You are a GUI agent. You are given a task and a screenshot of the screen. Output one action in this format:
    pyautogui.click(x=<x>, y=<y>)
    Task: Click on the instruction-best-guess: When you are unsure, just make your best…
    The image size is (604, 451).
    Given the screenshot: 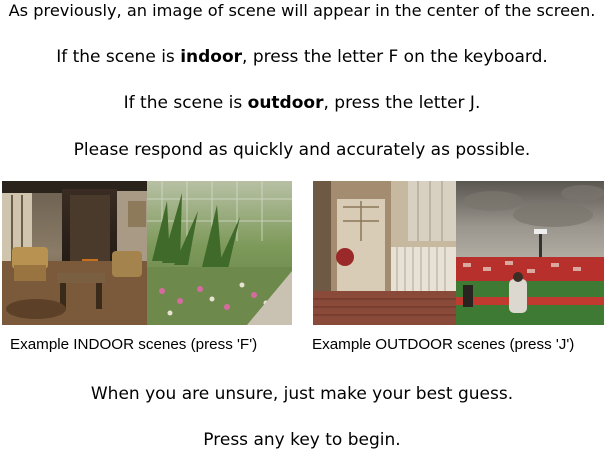 What is the action you would take?
    pyautogui.click(x=302, y=394)
    